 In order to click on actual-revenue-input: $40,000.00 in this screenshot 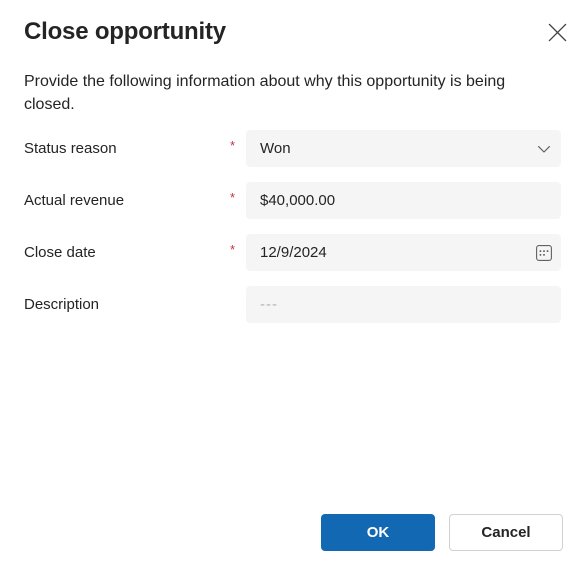, I will do `click(403, 200)`.